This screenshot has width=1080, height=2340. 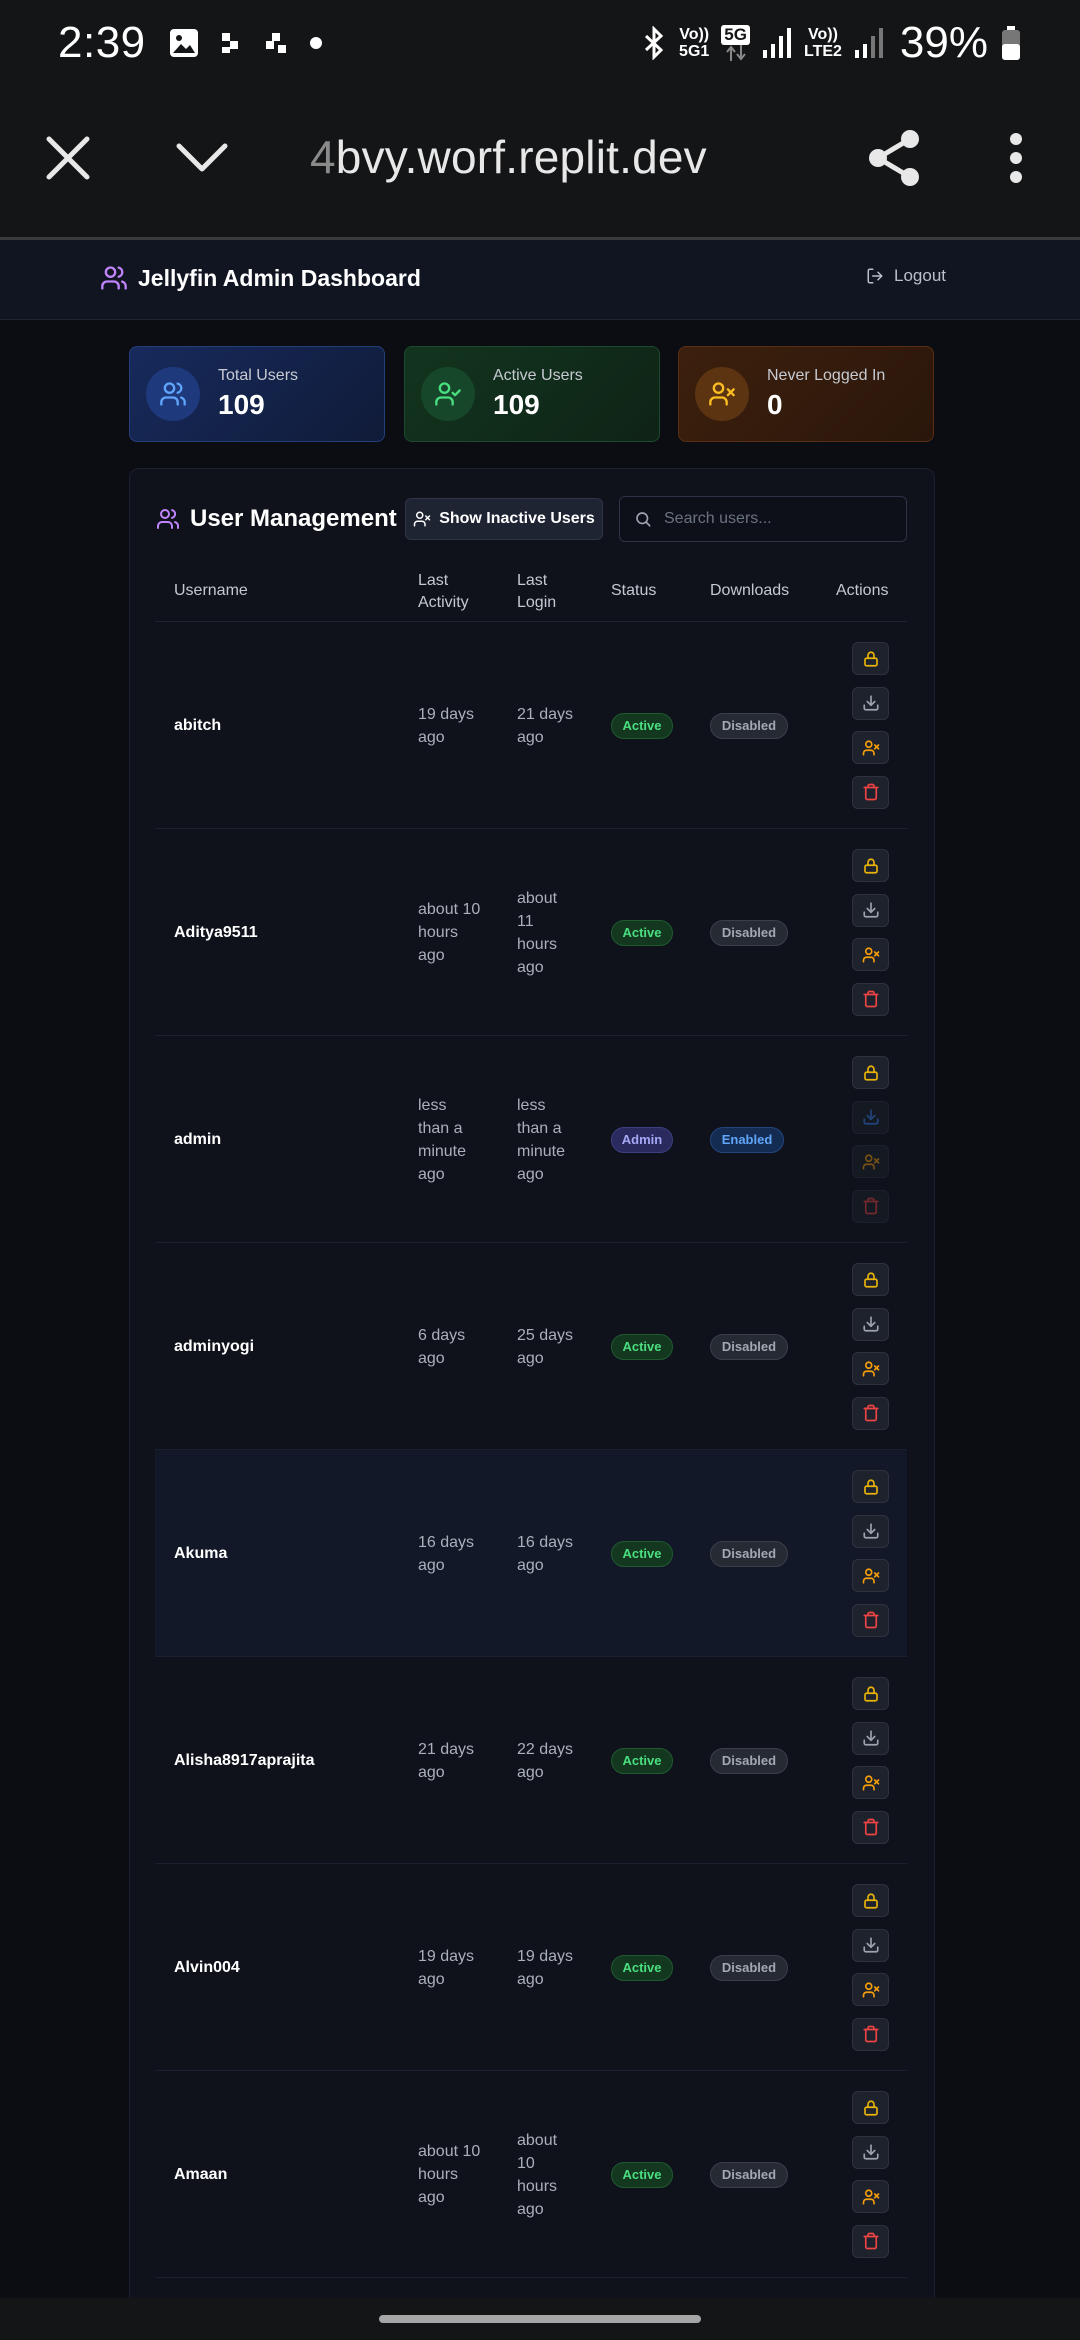 I want to click on gallery-icon, so click(x=183, y=43).